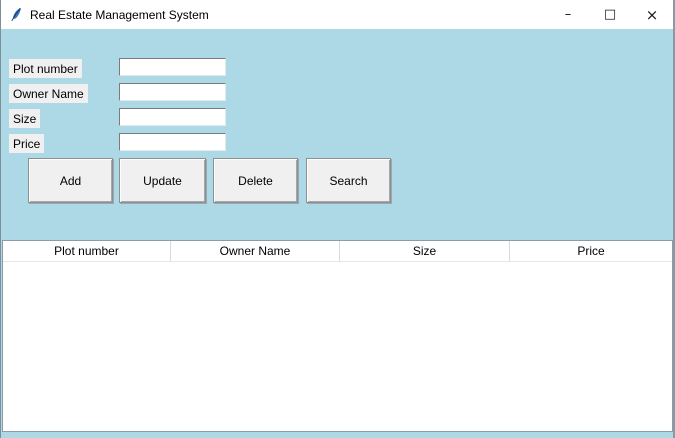  What do you see at coordinates (591, 251) in the screenshot?
I see `column-header-price: Price` at bounding box center [591, 251].